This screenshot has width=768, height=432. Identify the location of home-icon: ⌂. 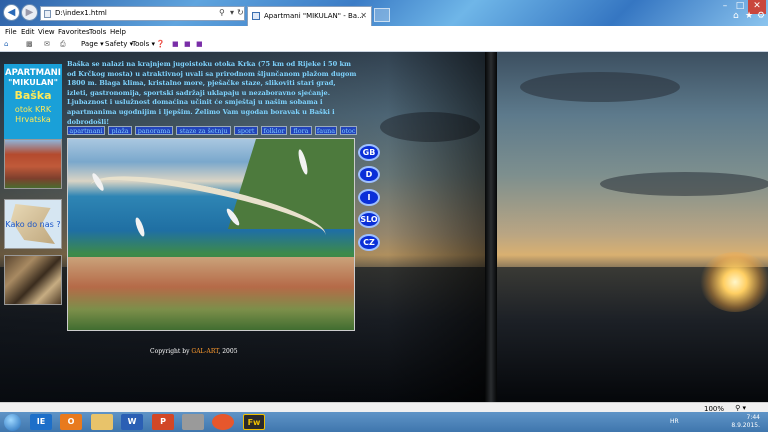
(736, 16).